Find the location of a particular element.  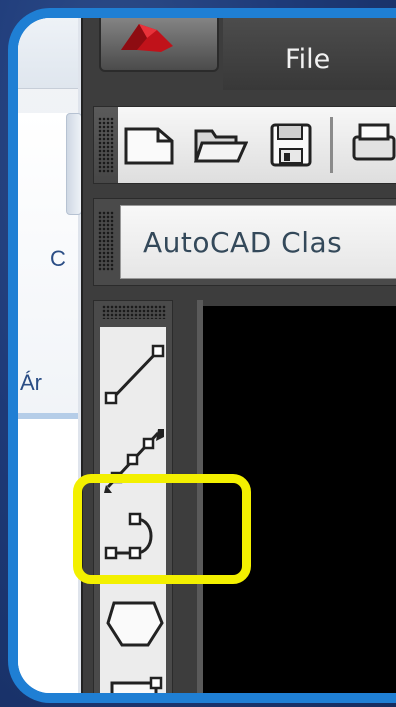

background-tabstrip is located at coordinates (48, 53).